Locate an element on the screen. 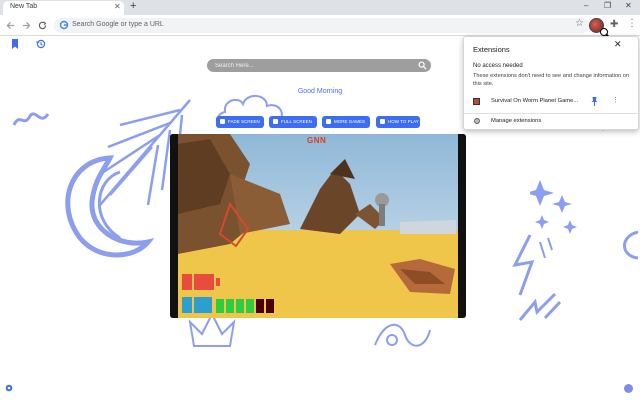 The image size is (640, 400). search-bar is located at coordinates (319, 65).